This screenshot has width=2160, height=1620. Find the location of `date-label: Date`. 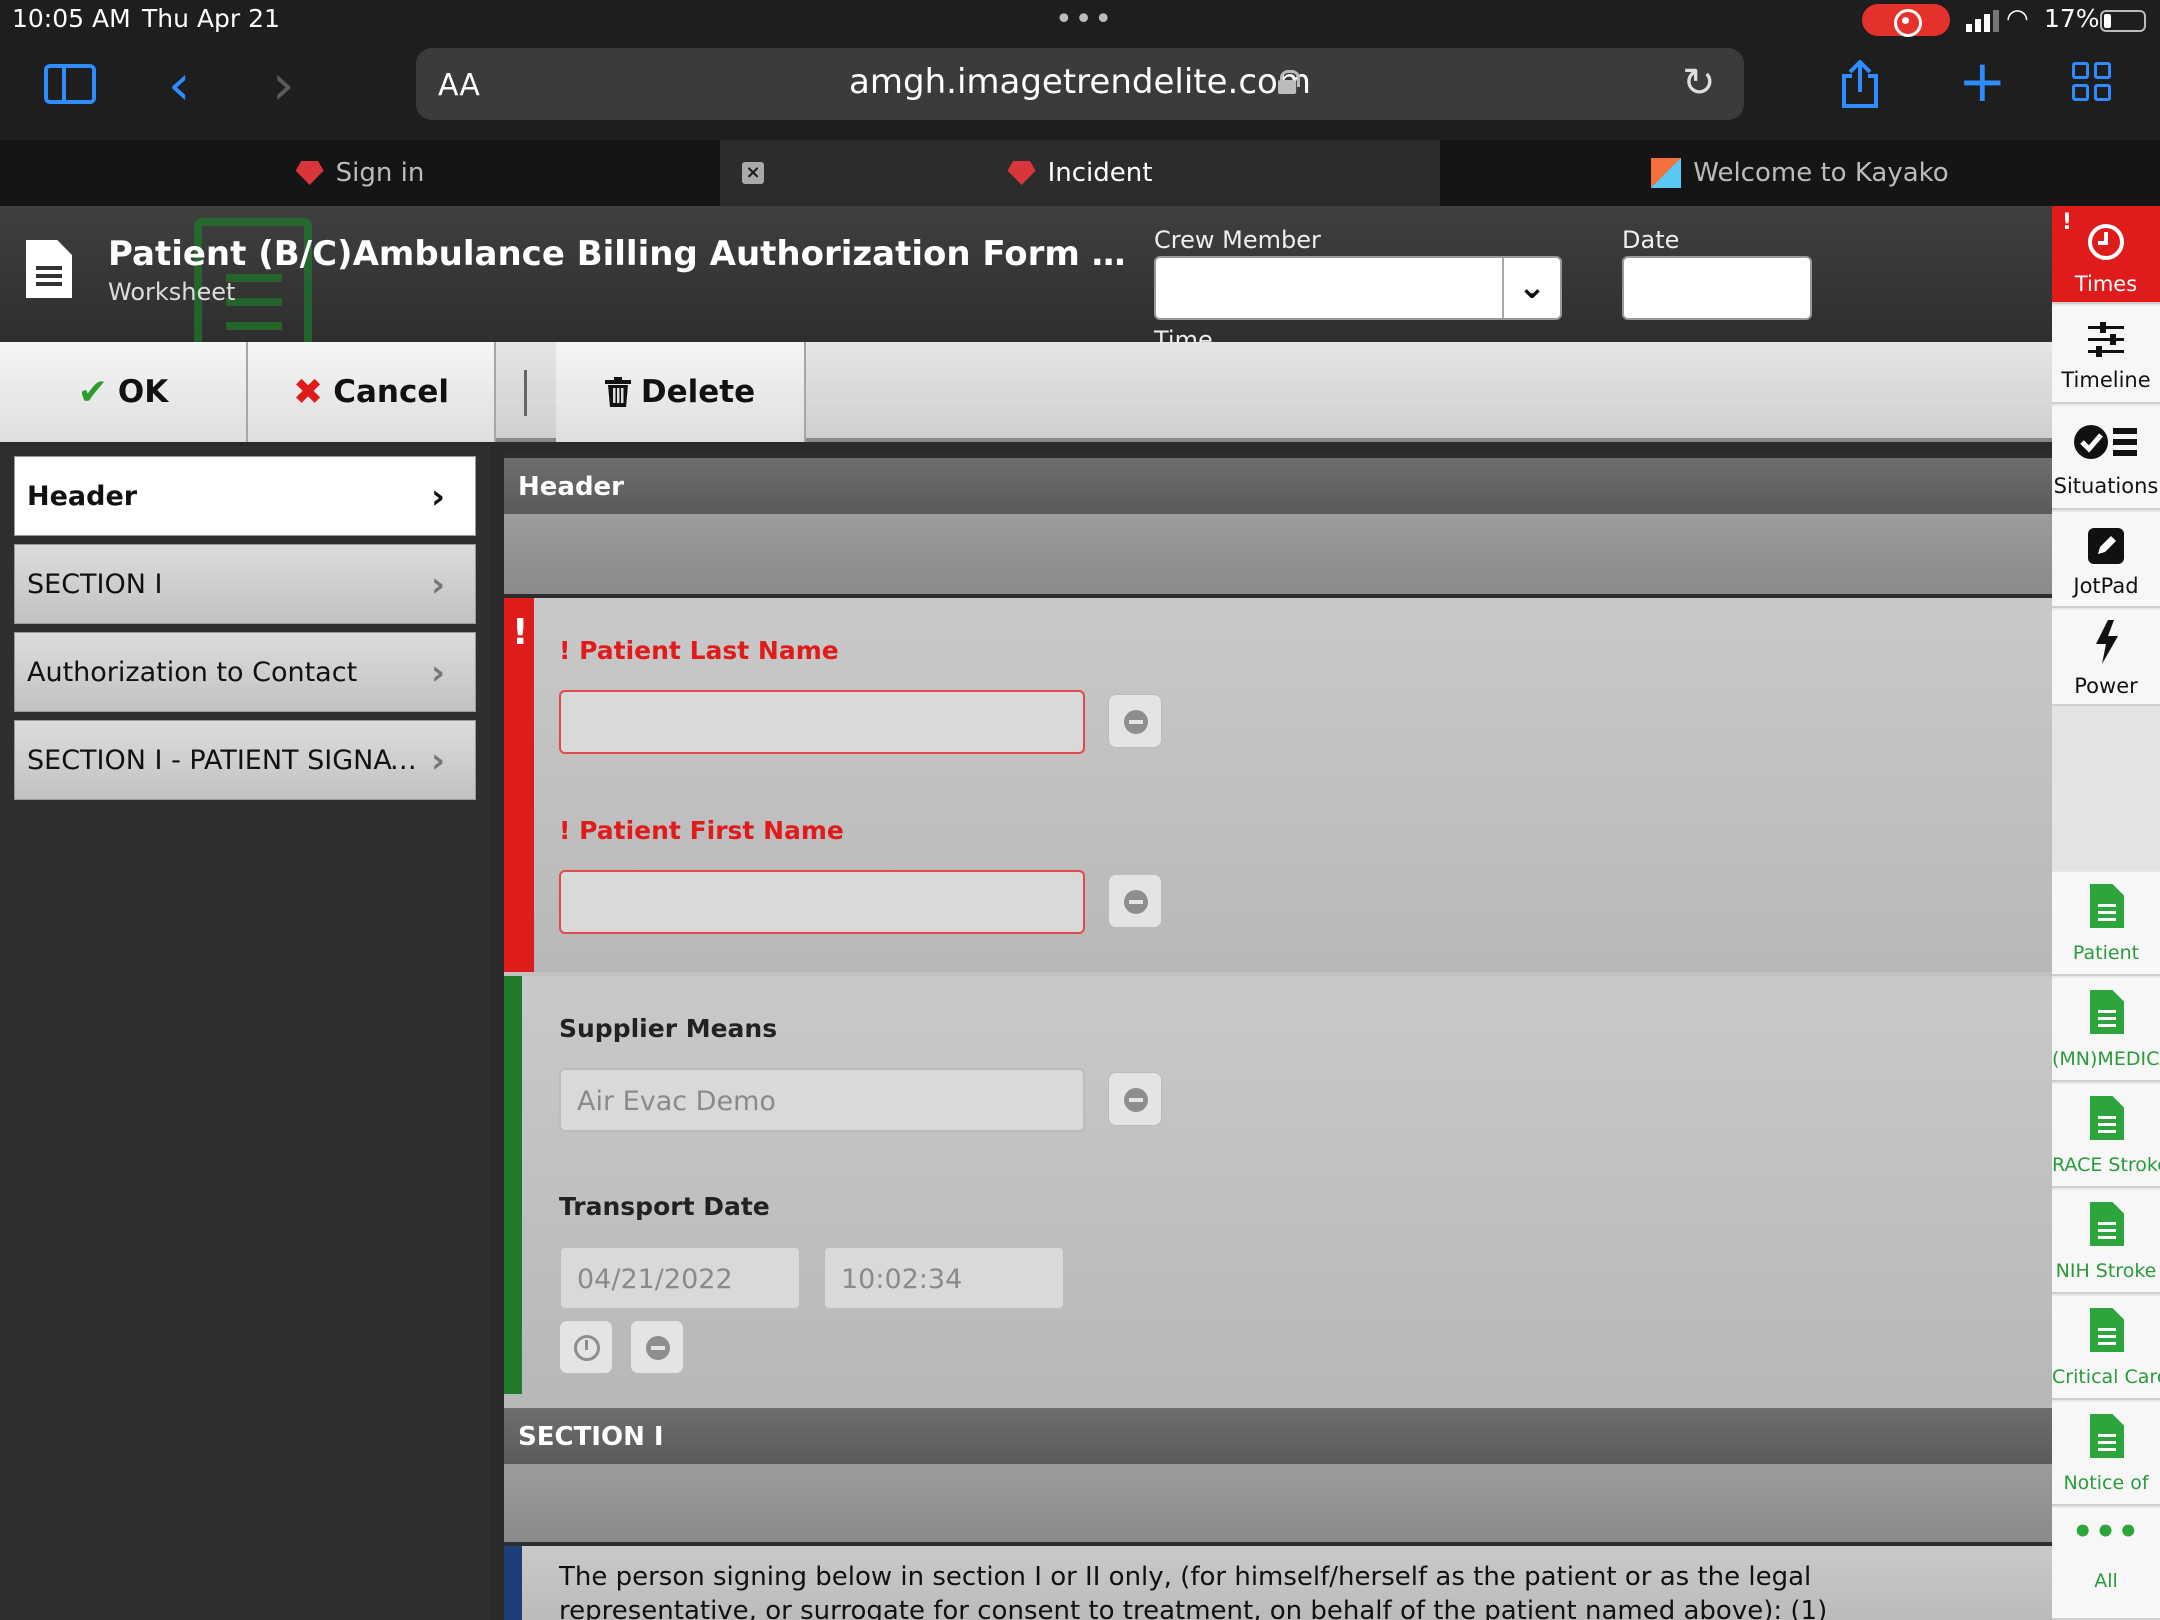

date-label: Date is located at coordinates (1651, 240).